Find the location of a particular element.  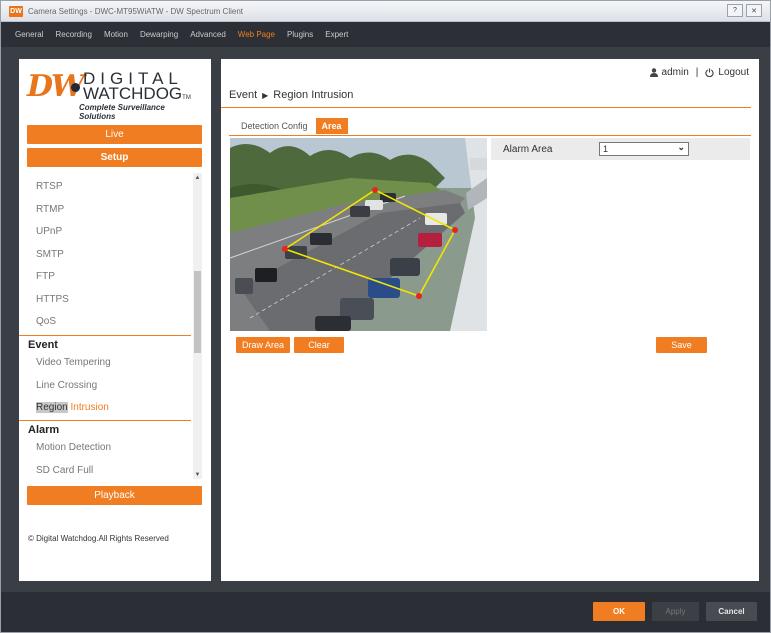

app-logo-icon: DW is located at coordinates (16, 11).